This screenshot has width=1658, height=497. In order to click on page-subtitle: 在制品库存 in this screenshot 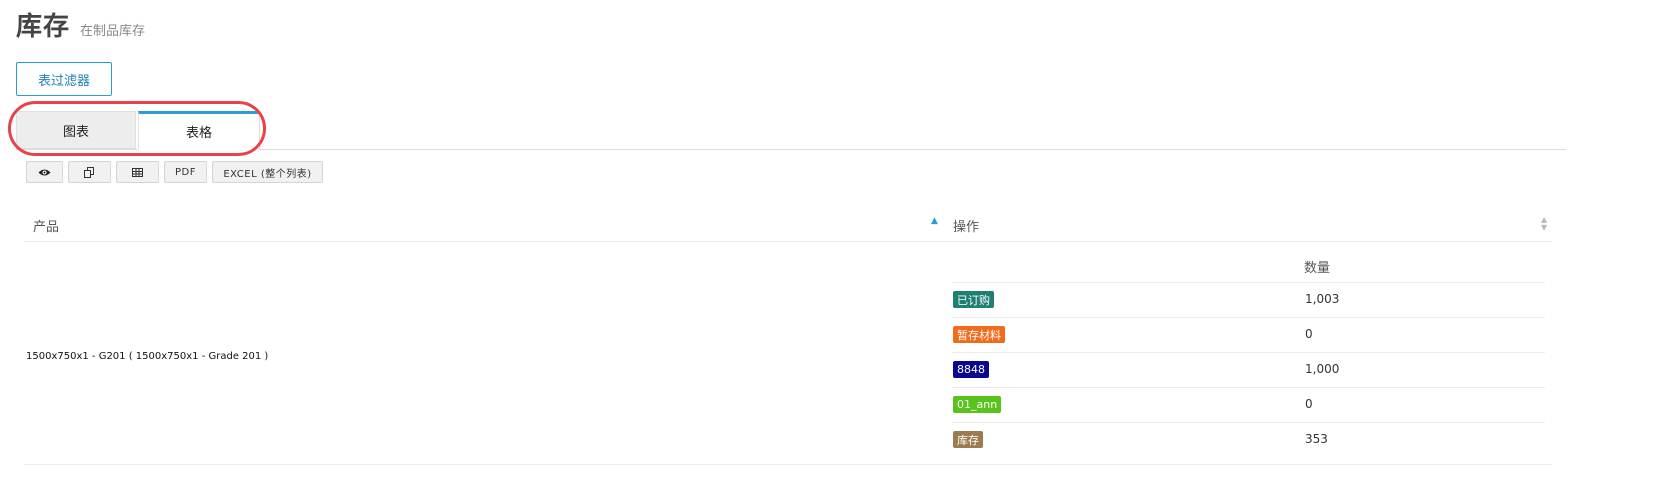, I will do `click(113, 31)`.